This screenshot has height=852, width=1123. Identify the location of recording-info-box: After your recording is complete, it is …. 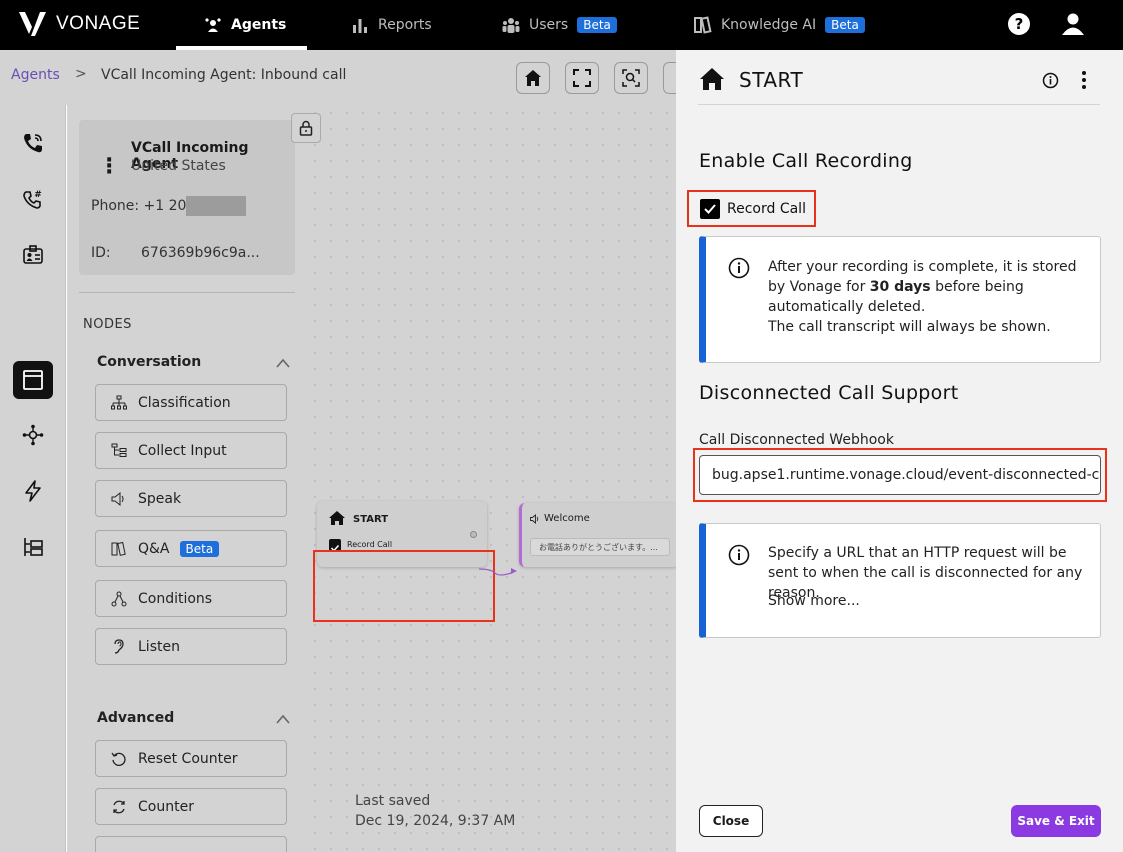
(900, 299).